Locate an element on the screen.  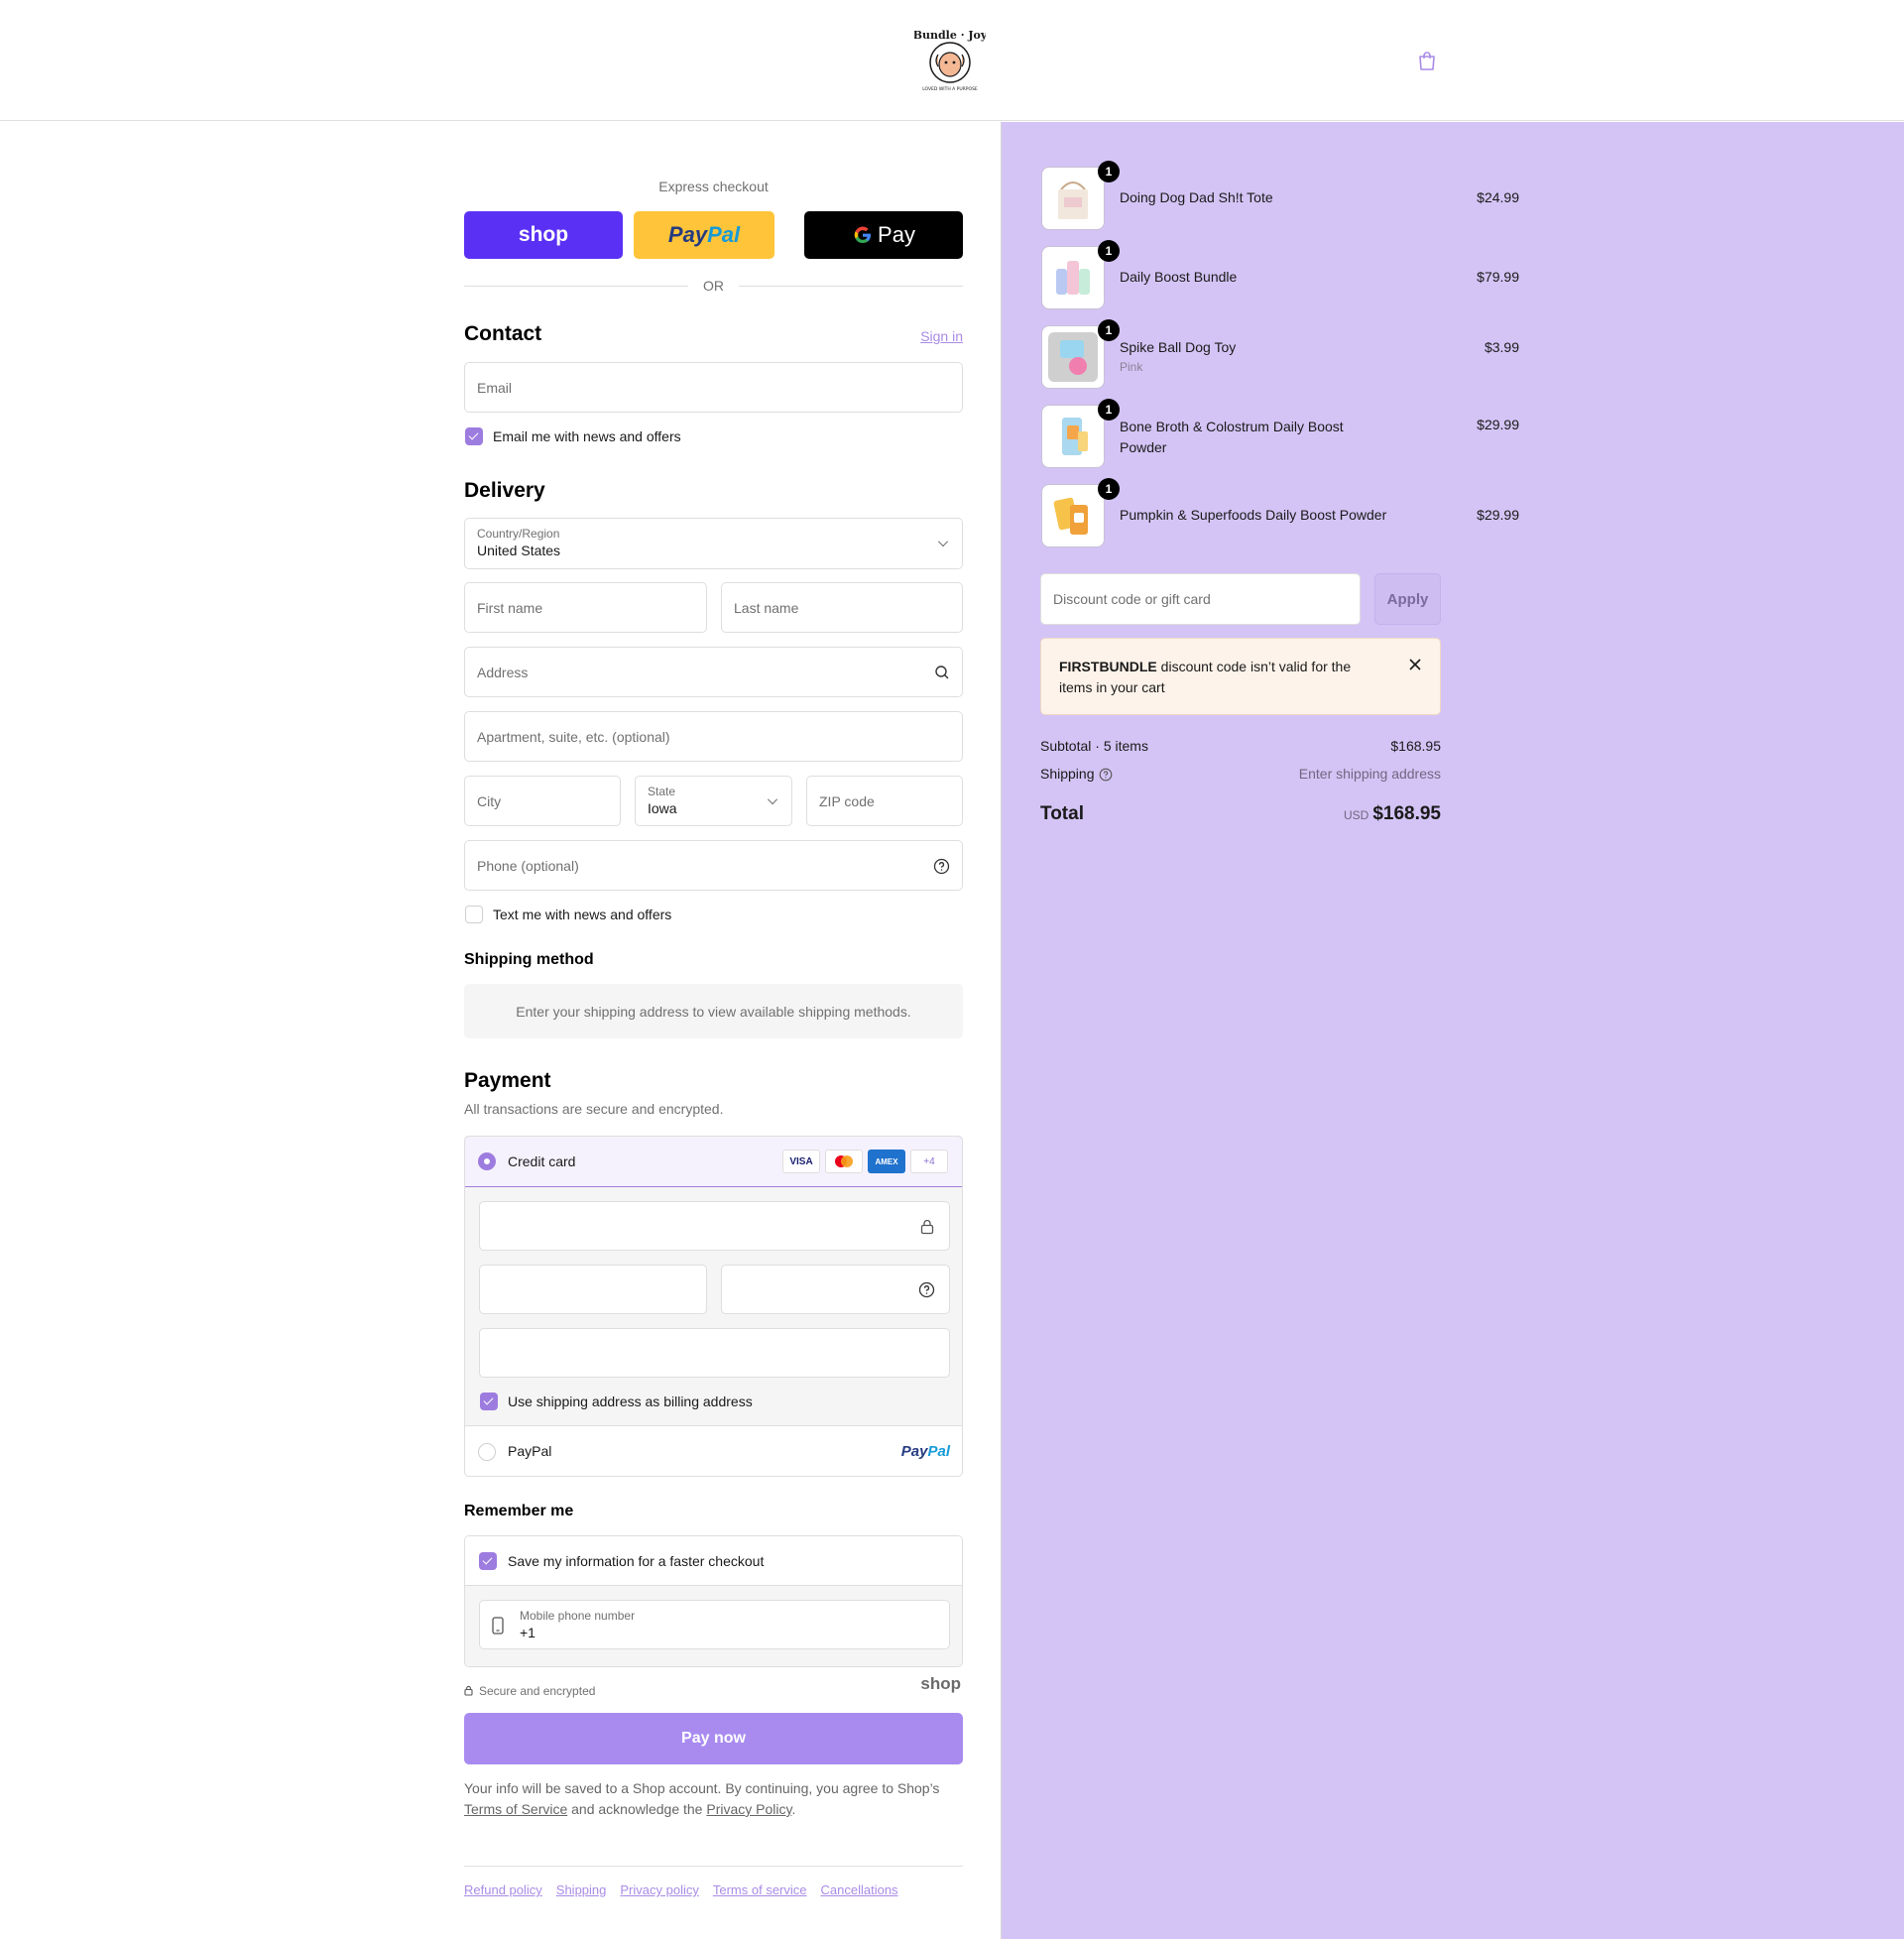
apartment-field: Apartment, suite, etc. (optional) is located at coordinates (713, 736).